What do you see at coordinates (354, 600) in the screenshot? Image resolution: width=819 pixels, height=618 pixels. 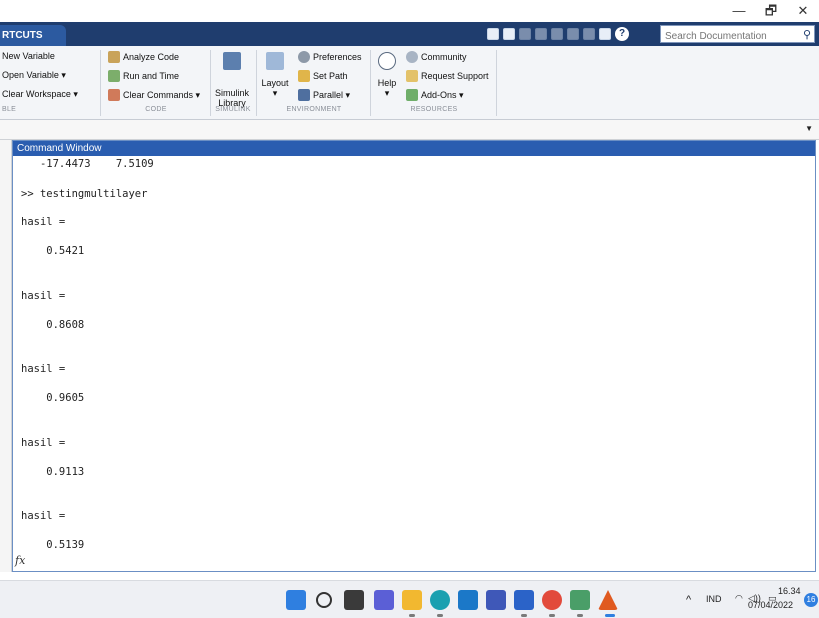 I see `task-view-icon` at bounding box center [354, 600].